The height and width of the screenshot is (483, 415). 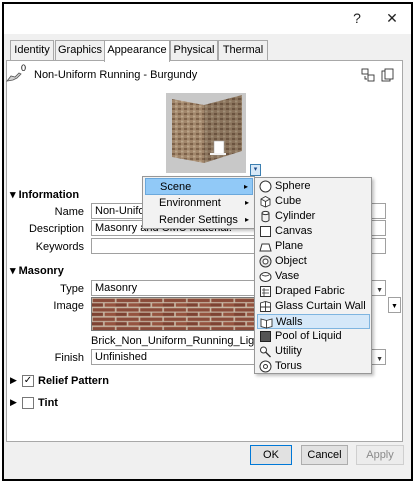 I want to click on menu-item-render-settings-label: Render Settings, so click(x=198, y=220).